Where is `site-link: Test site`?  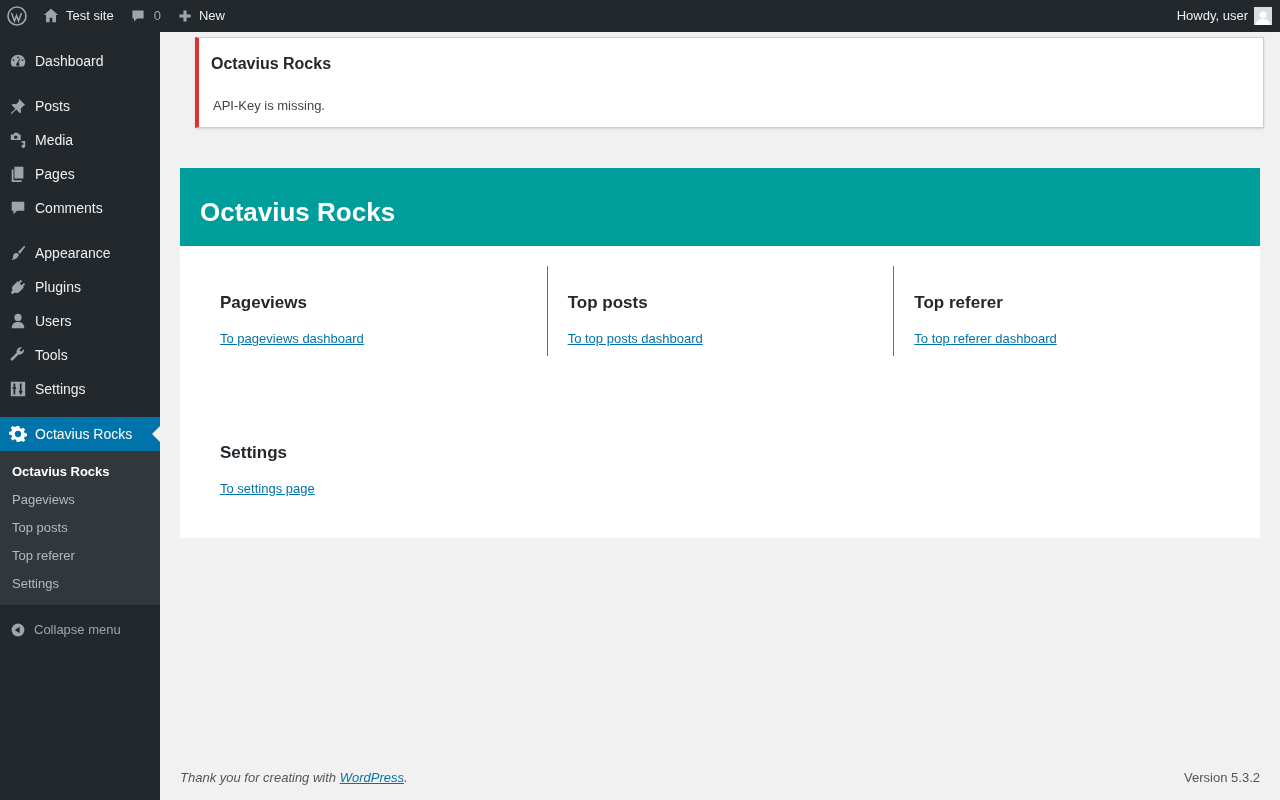
site-link: Test site is located at coordinates (78, 16).